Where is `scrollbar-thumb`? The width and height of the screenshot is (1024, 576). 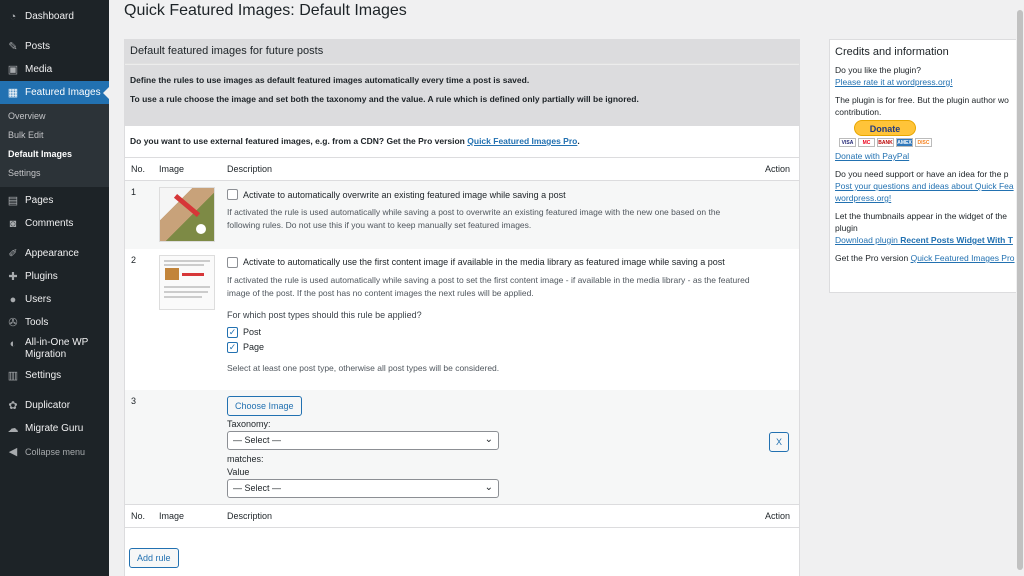
scrollbar-thumb is located at coordinates (1020, 290).